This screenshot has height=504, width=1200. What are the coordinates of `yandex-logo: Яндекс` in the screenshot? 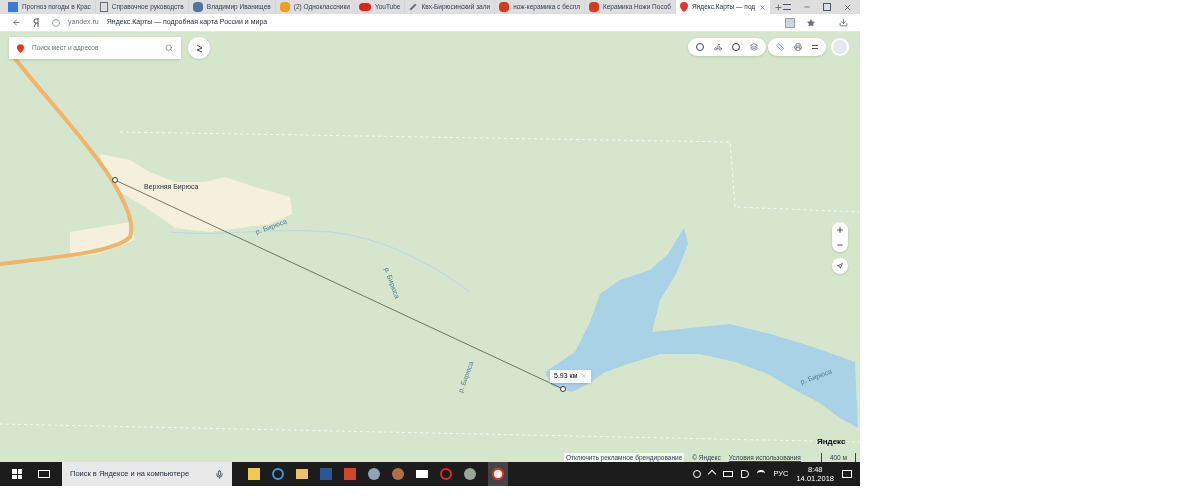 It's located at (831, 442).